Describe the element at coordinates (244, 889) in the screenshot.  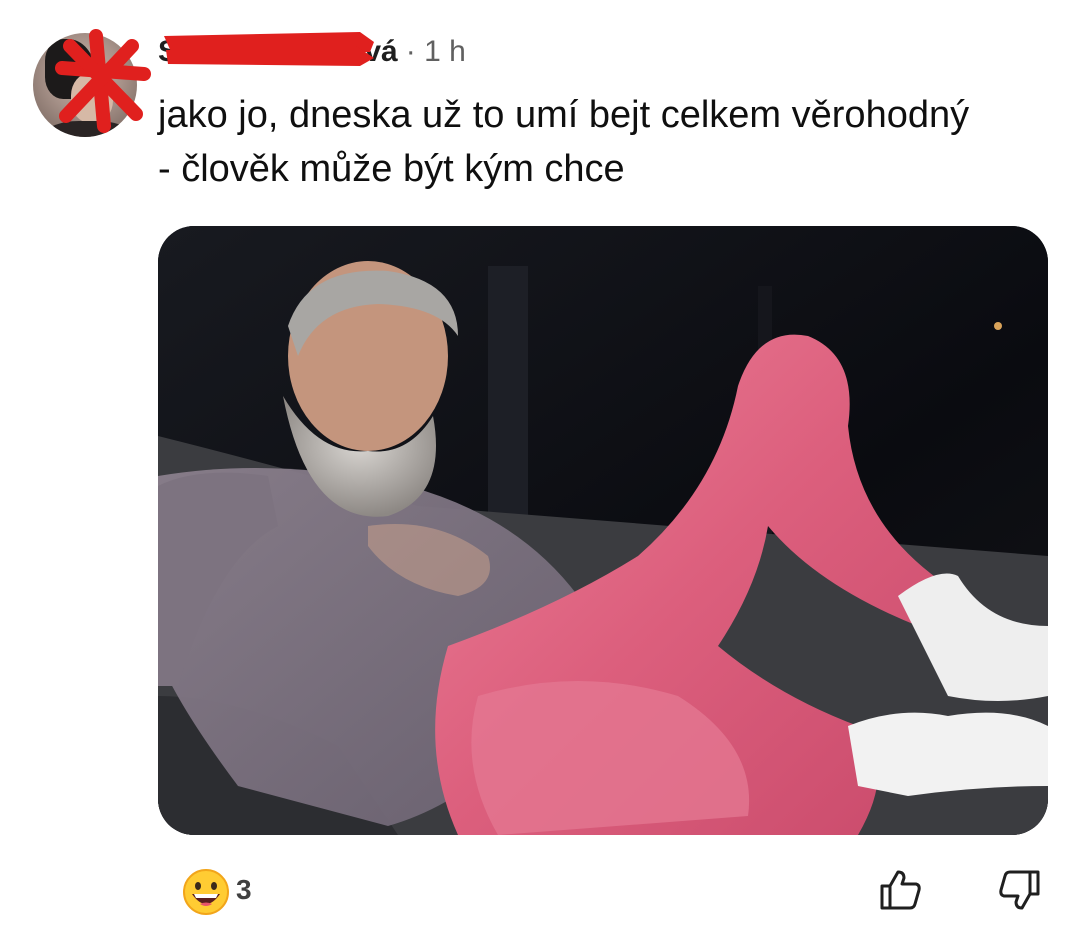
I see `reaction-count: 3` at that location.